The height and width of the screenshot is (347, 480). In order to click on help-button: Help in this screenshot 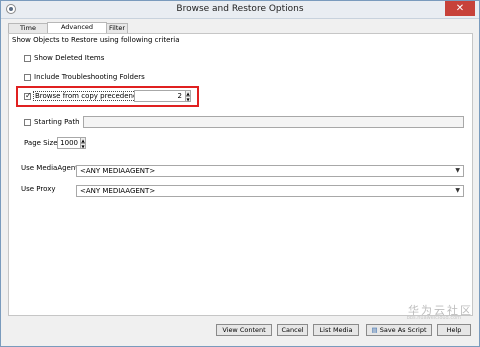, I will do `click(454, 330)`.